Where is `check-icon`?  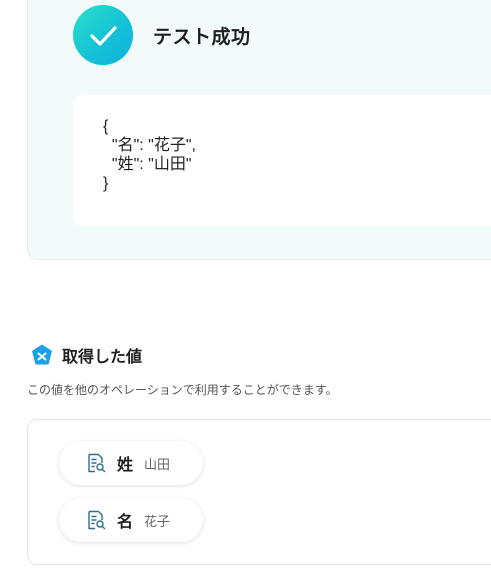 check-icon is located at coordinates (103, 35).